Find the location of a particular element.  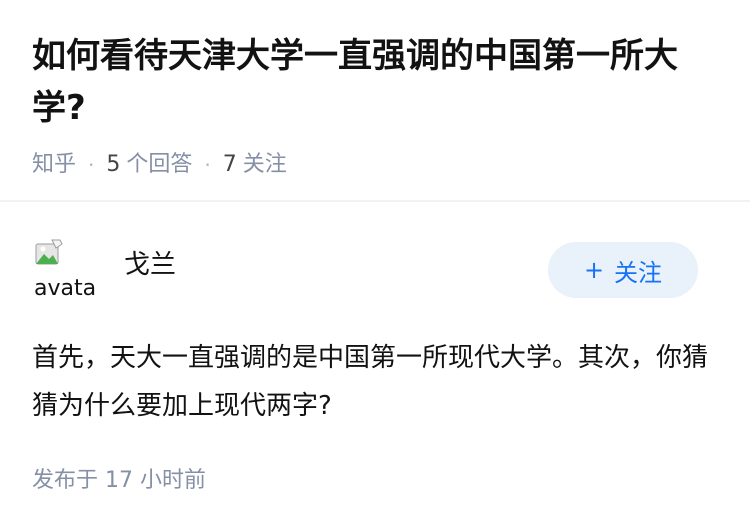

followers-count: 7 is located at coordinates (229, 164).